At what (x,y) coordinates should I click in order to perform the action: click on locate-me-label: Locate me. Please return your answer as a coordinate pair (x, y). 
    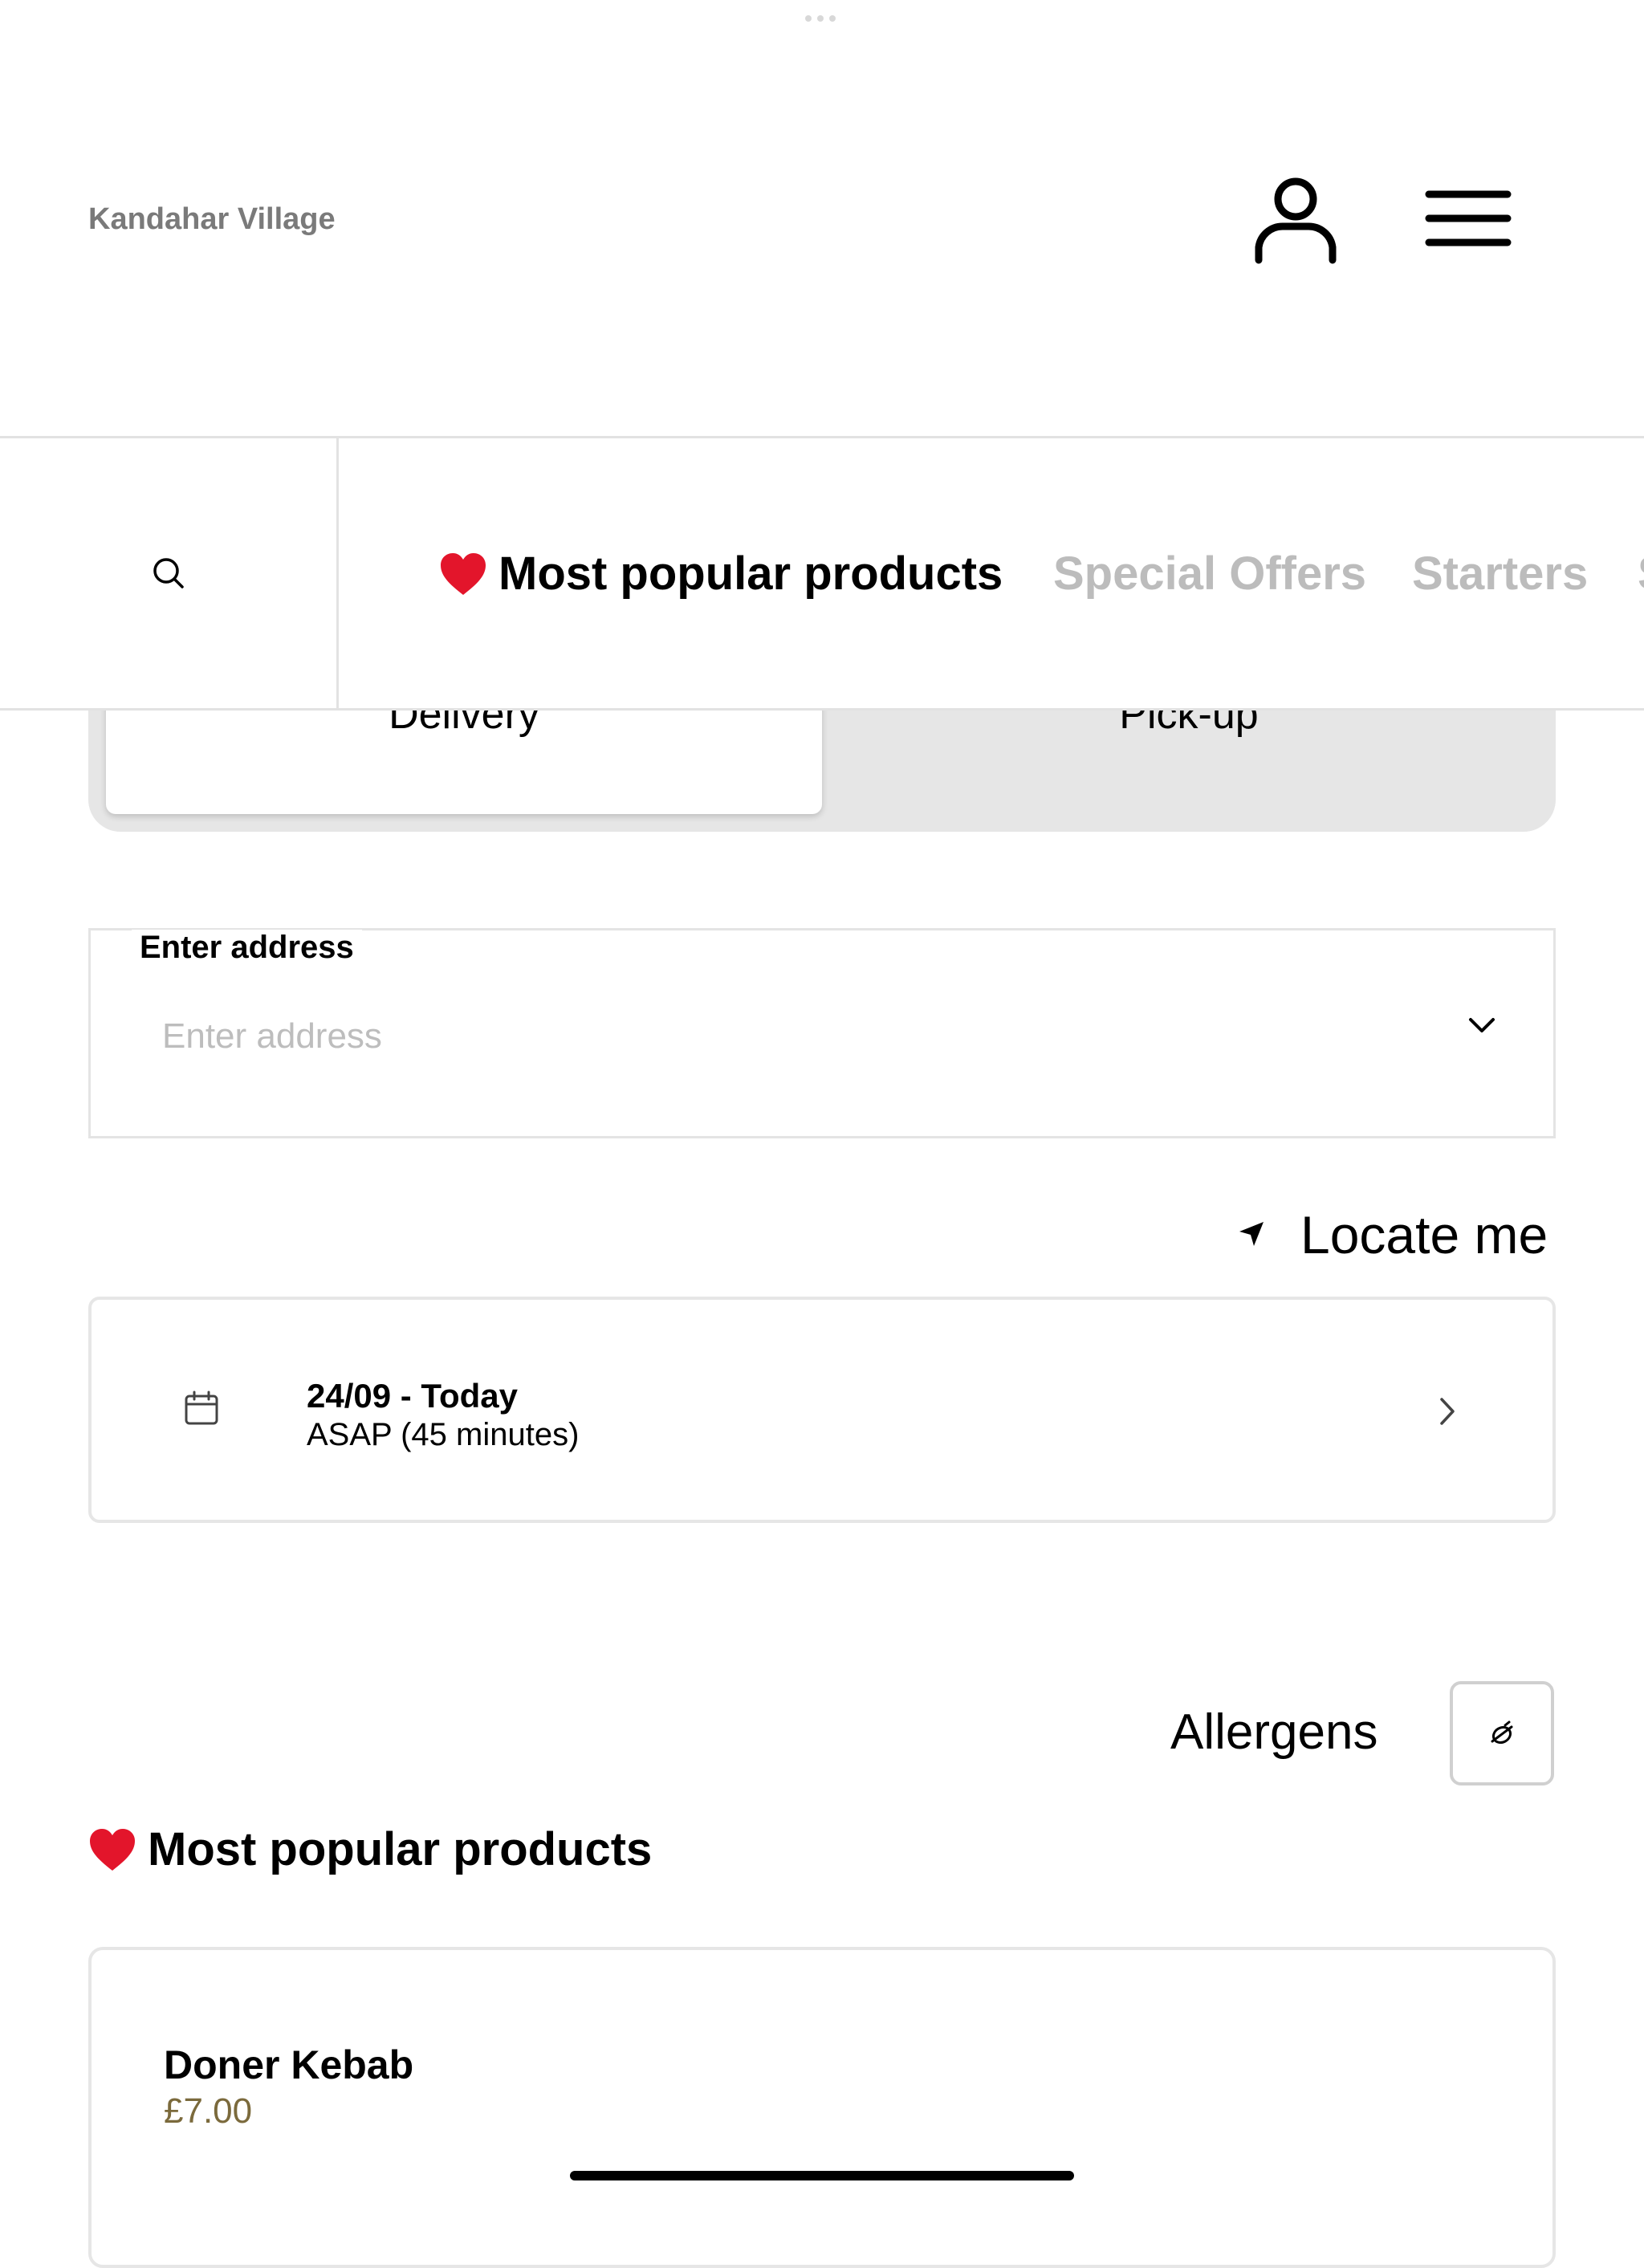
    Looking at the image, I should click on (1424, 1234).